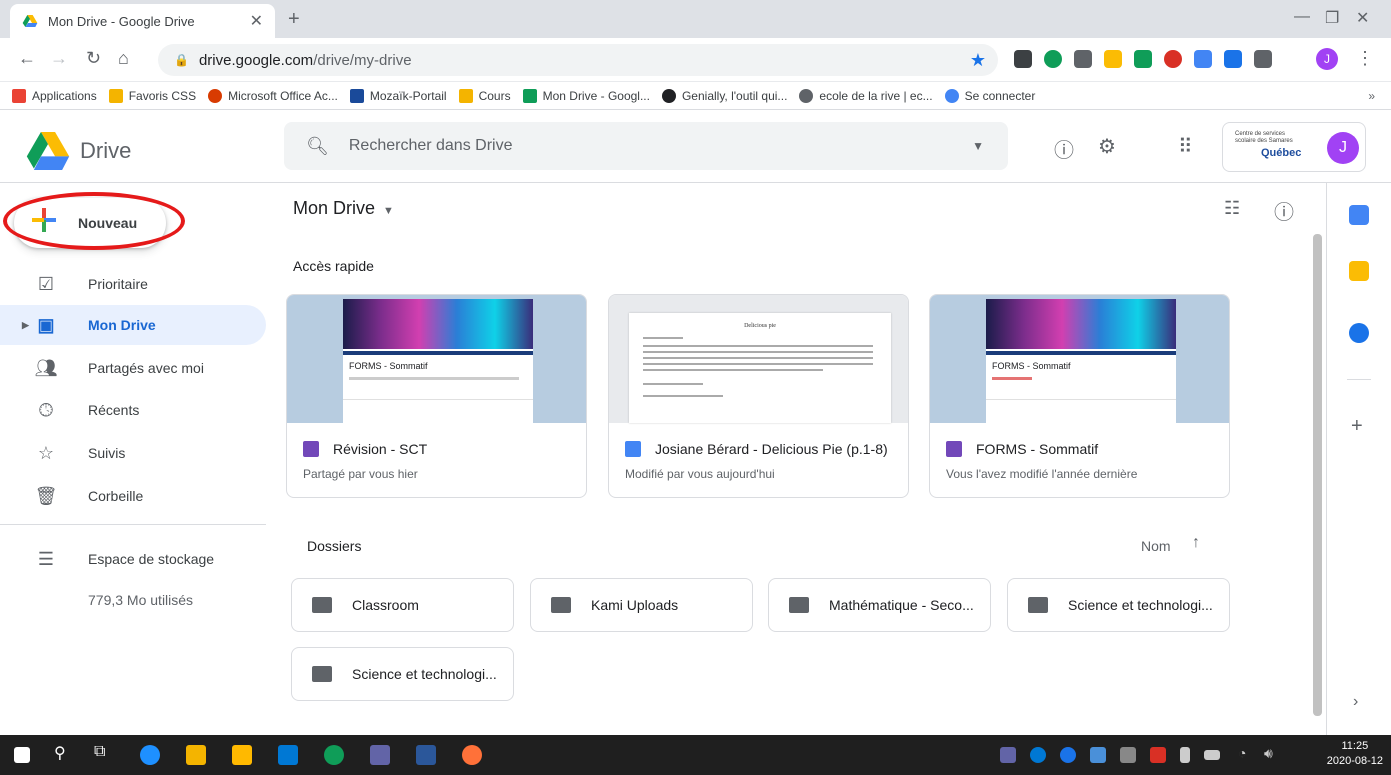 The height and width of the screenshot is (775, 1391). I want to click on bookmark-se-connecter: Se connecter, so click(989, 95).